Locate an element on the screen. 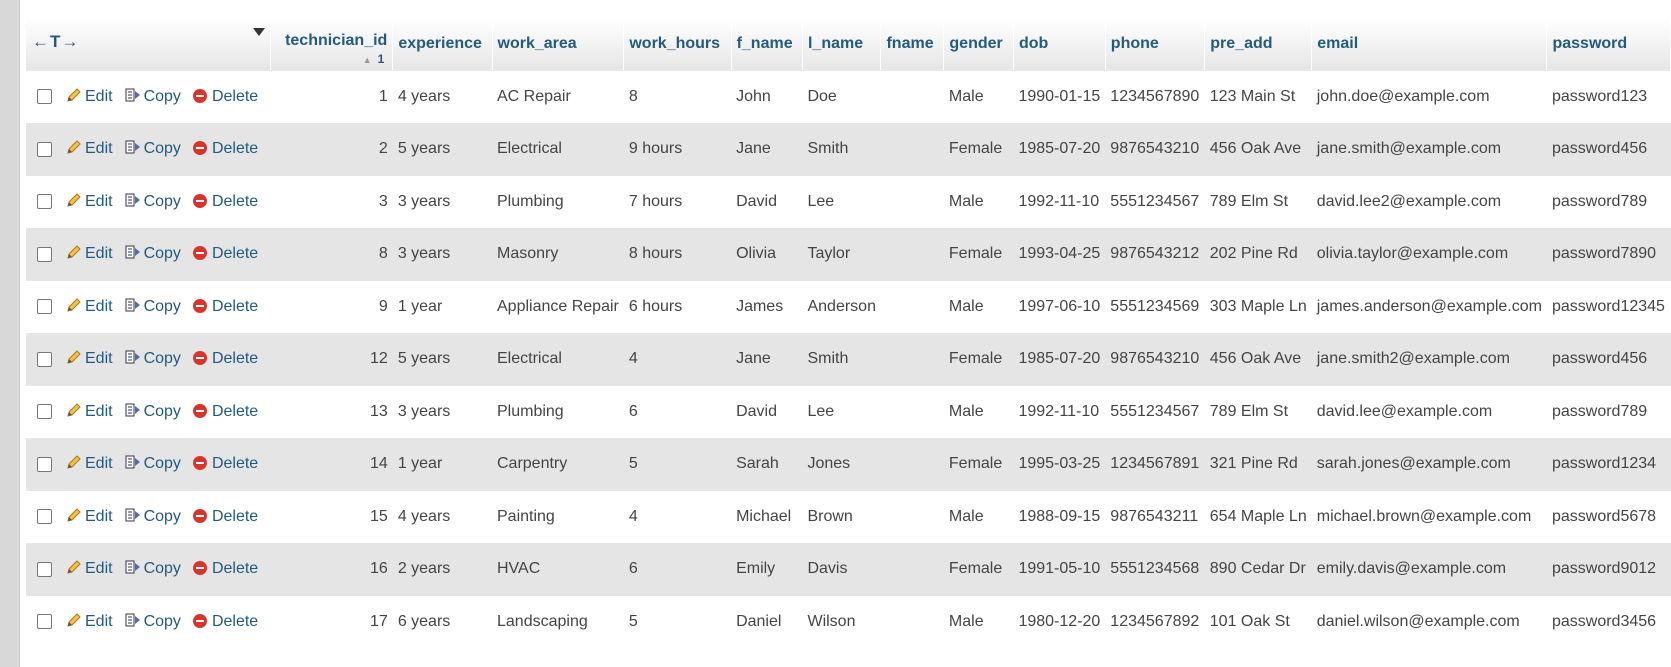 Image resolution: width=1671 pixels, height=667 pixels. col-header-l-name: l_name is located at coordinates (842, 44).